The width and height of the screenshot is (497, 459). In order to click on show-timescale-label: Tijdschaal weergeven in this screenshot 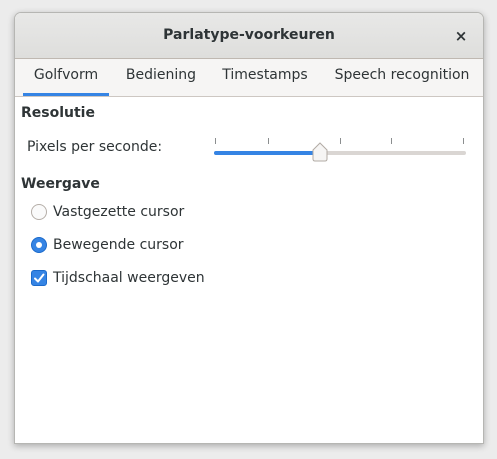, I will do `click(129, 278)`.